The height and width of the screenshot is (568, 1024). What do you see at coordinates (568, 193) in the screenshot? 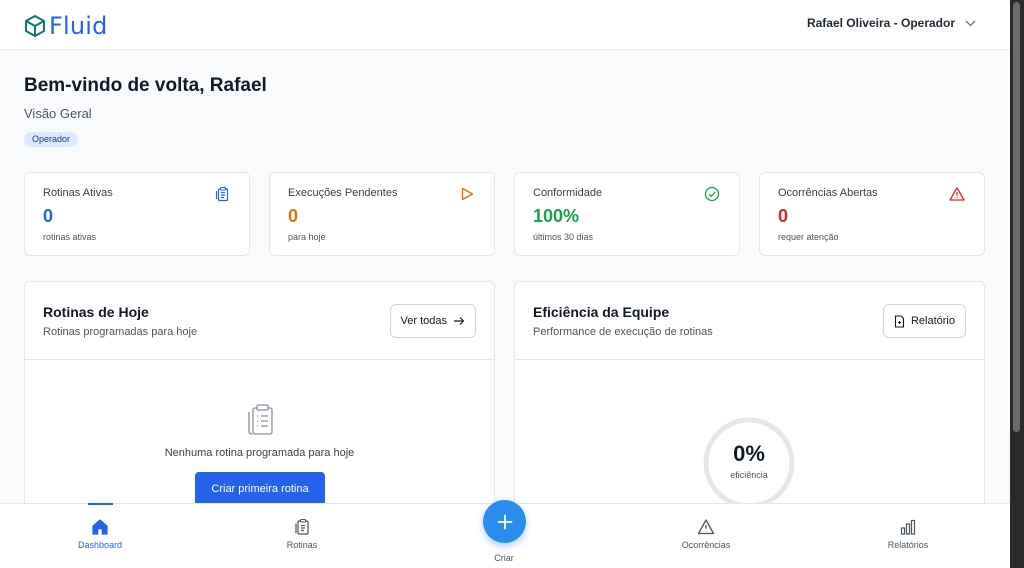
I see `stat-label: Conformidade` at bounding box center [568, 193].